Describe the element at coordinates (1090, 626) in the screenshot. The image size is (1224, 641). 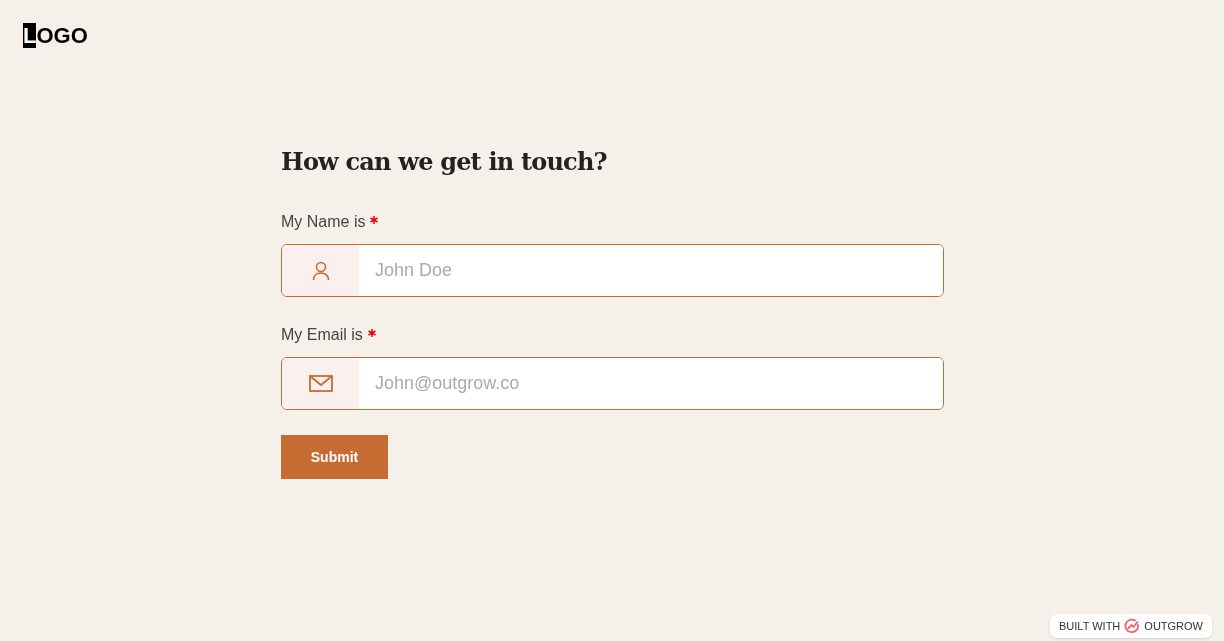
I see `badge-text: BUILT WITH` at that location.